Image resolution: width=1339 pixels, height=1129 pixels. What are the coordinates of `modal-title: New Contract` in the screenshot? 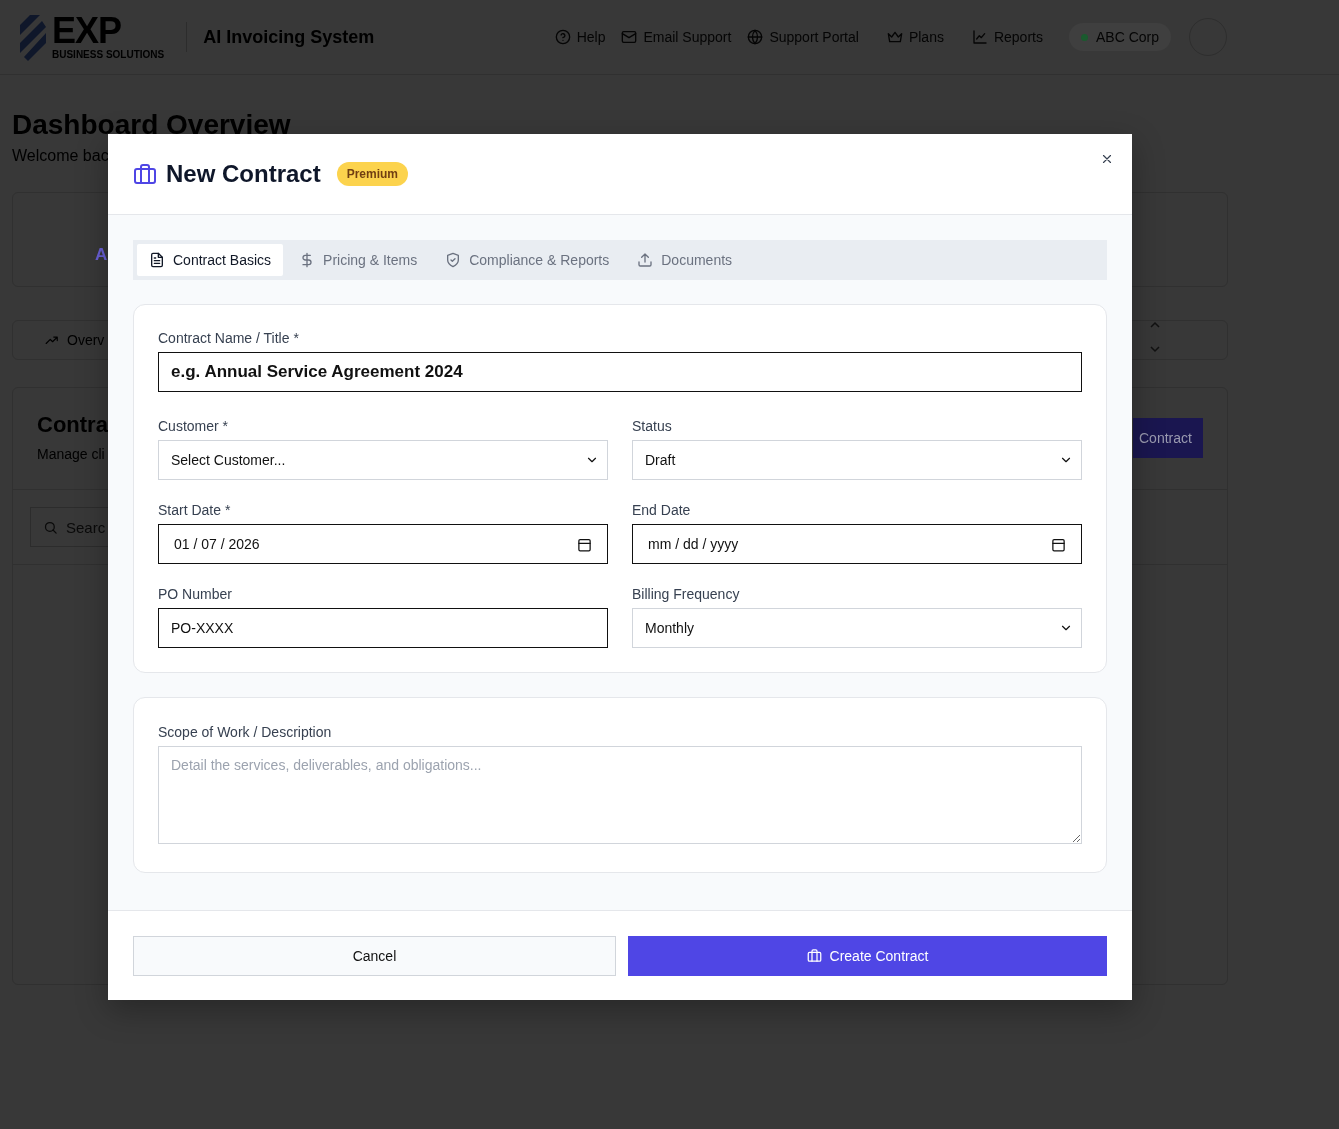 It's located at (243, 174).